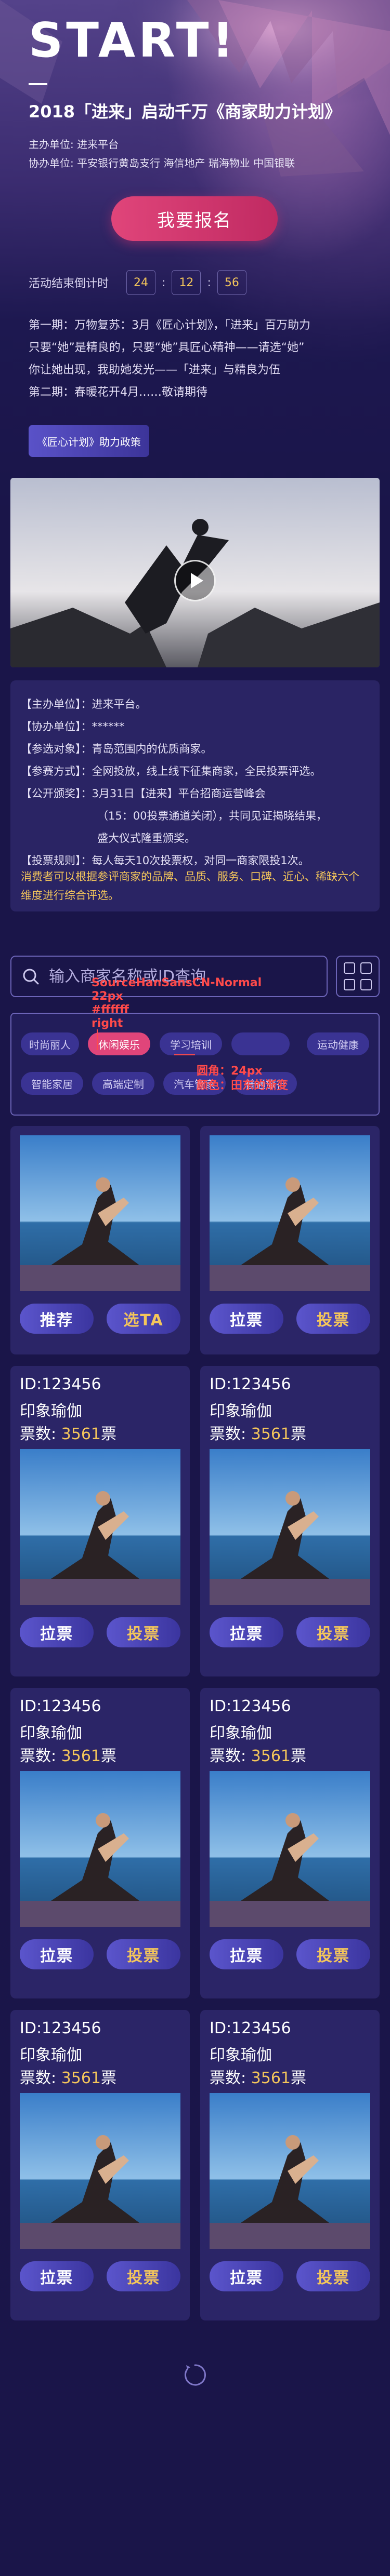  I want to click on rule-row: 【主办单位】： 进来平台。, so click(84, 704).